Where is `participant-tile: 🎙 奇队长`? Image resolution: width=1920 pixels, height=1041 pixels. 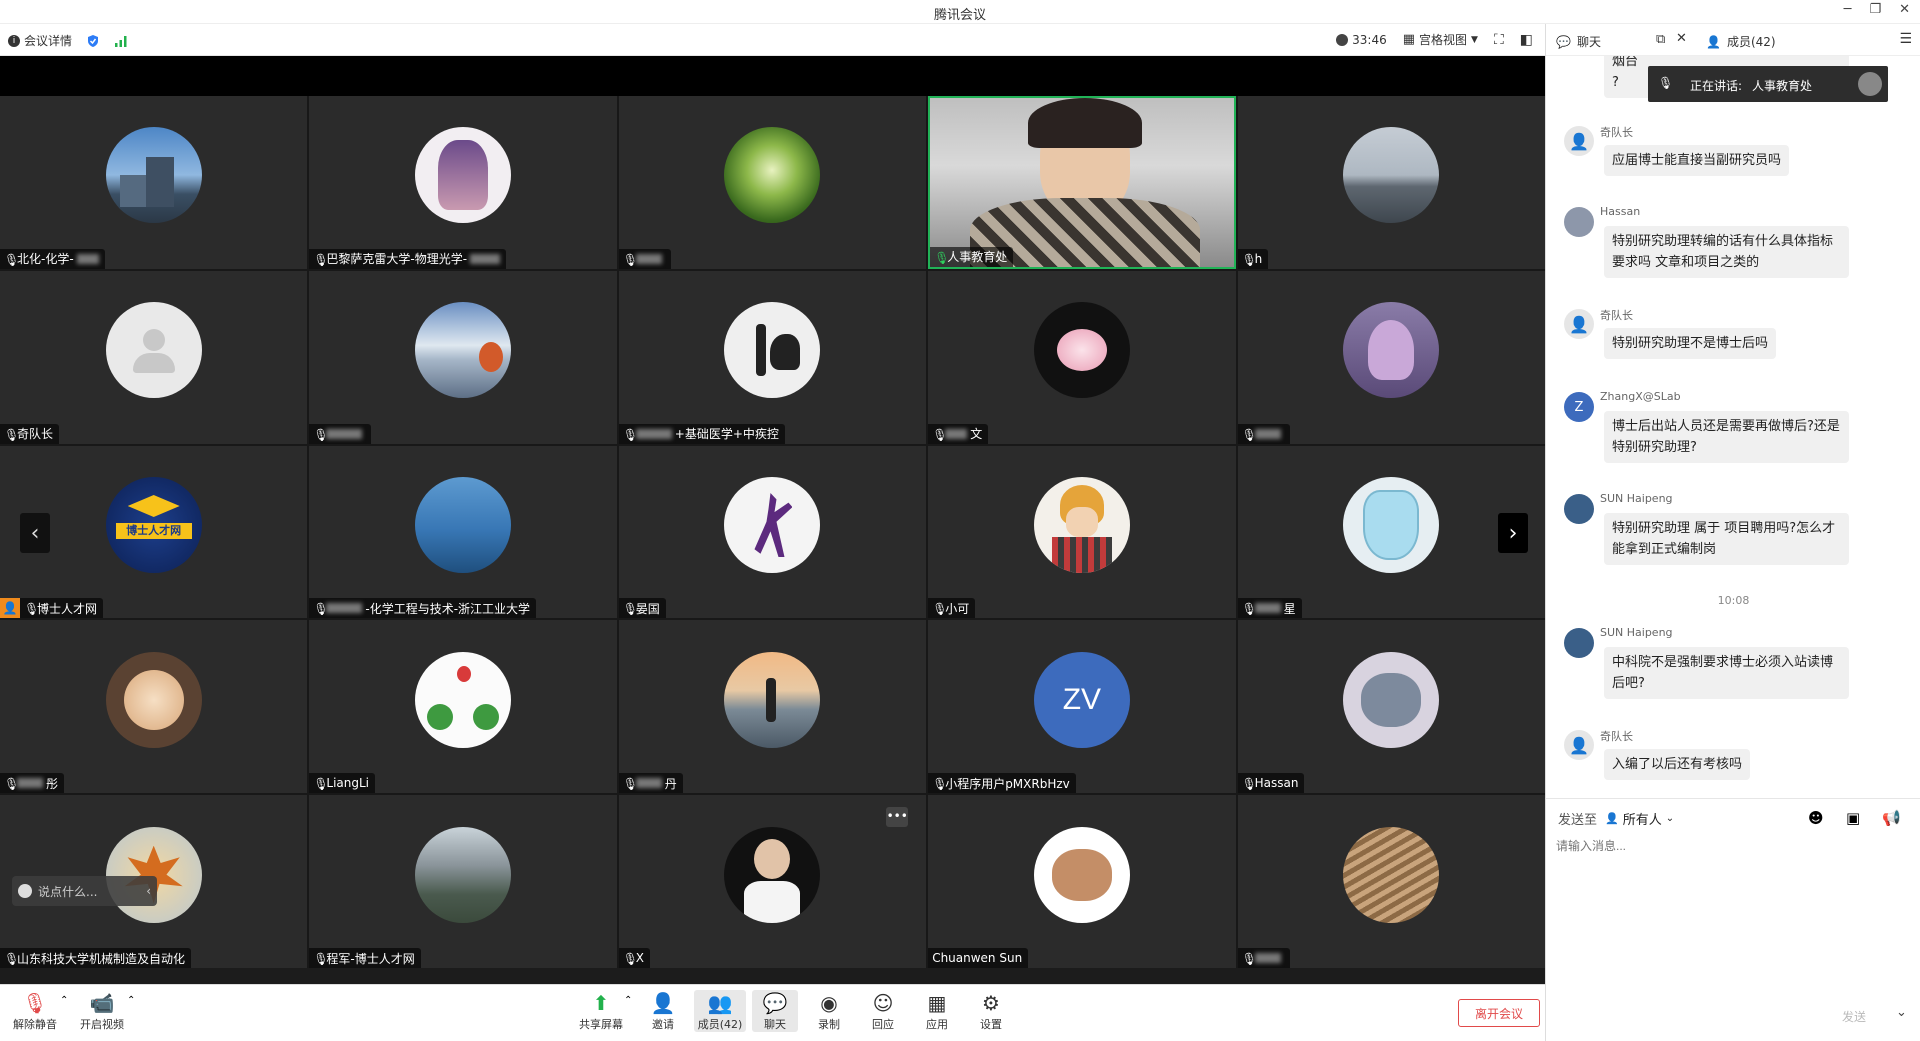
participant-tile: 🎙 奇队长 is located at coordinates (154, 357).